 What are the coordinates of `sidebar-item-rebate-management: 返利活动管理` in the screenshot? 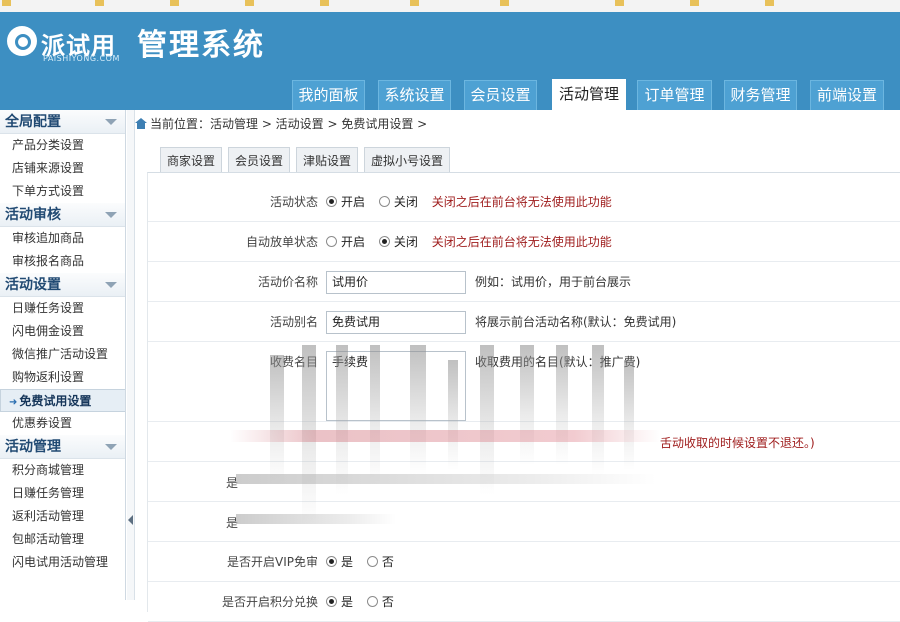 It's located at (62, 516).